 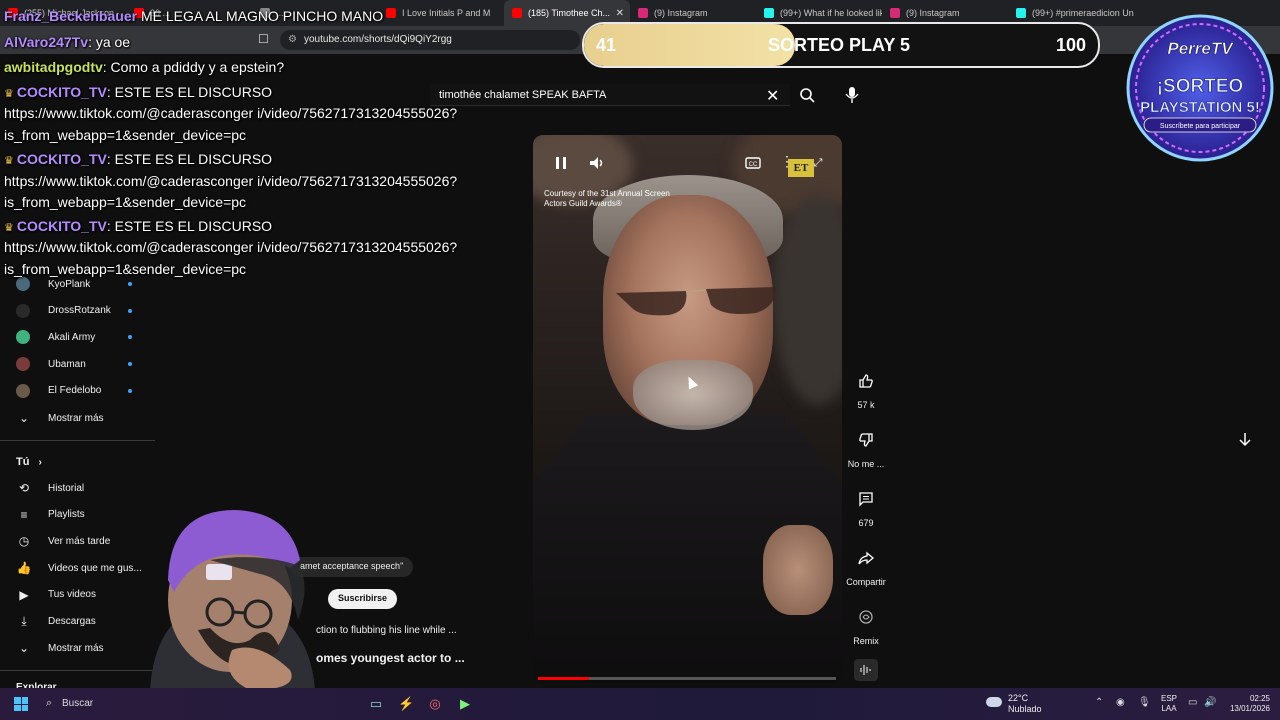 I want to click on url-field: ⚙ youtube.com/shorts/dQi9QiY2rgg, so click(x=430, y=40).